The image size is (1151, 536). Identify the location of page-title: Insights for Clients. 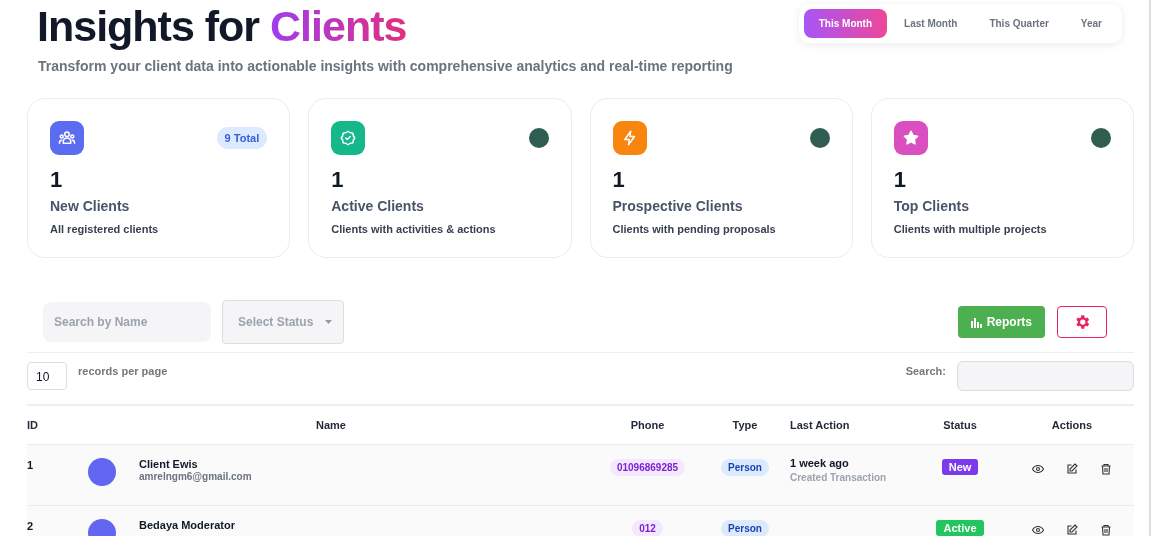
(222, 26).